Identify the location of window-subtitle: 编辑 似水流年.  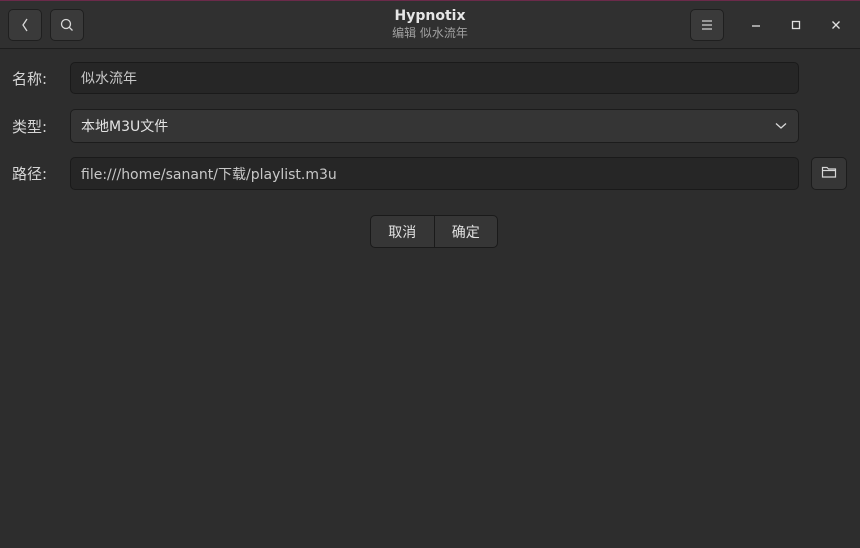
(430, 33).